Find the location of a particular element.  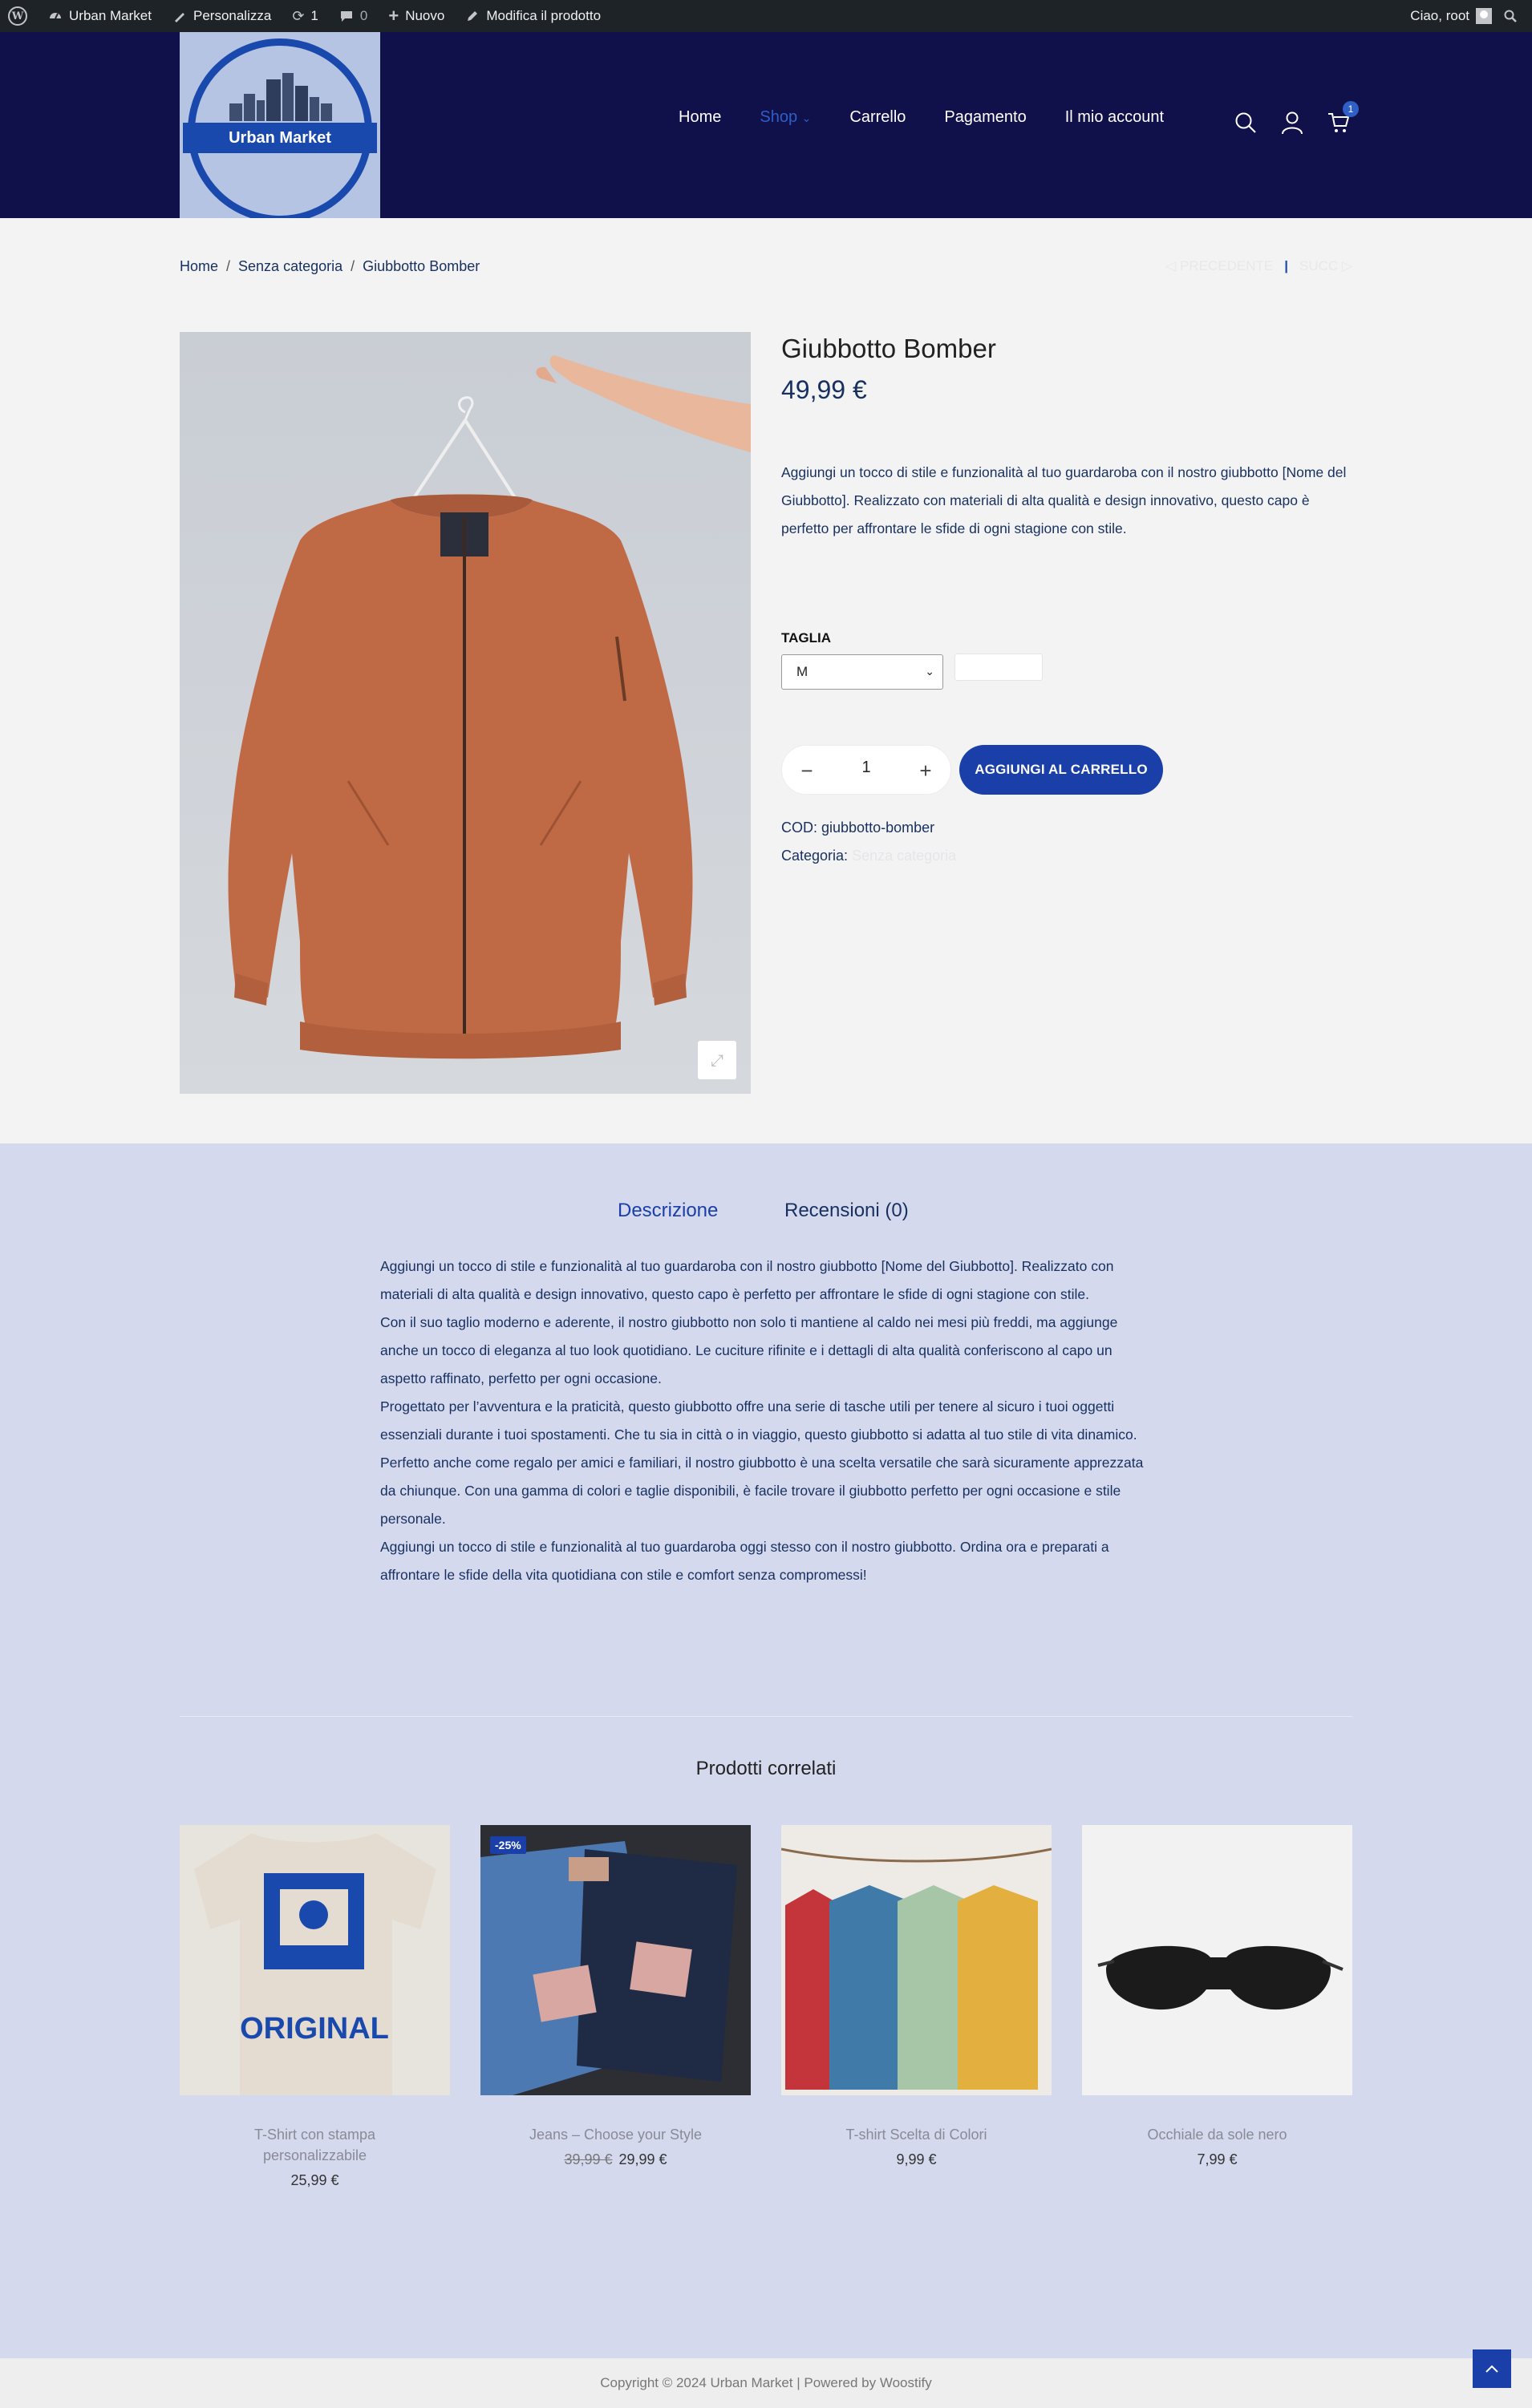

chevron-up-icon is located at coordinates (1491, 2369).